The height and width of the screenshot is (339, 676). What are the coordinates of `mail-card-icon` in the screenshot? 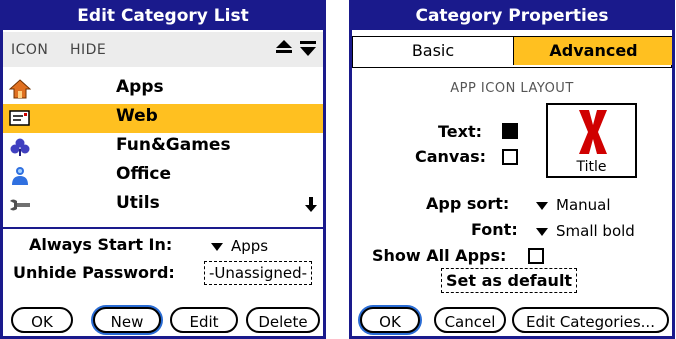 It's located at (20, 118).